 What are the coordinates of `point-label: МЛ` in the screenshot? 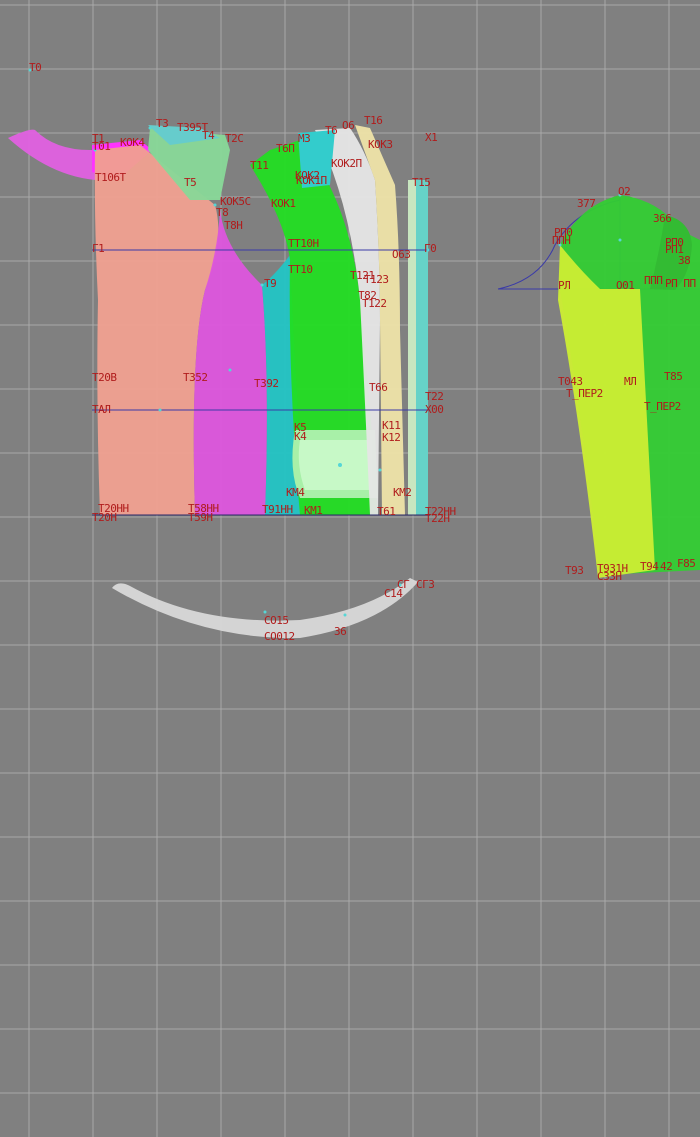 It's located at (630, 381).